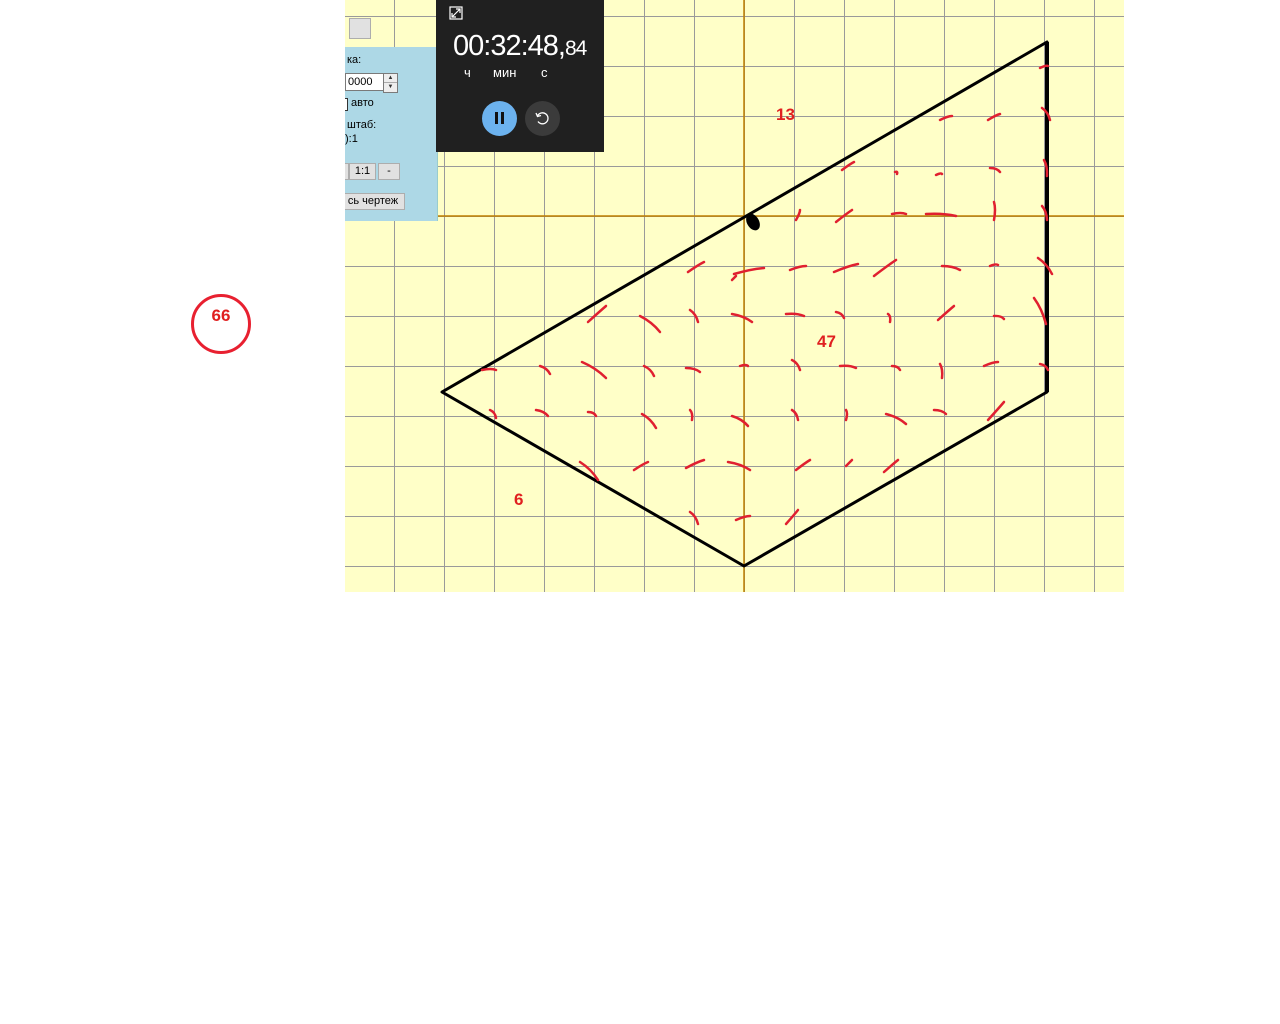 The image size is (1280, 1024). I want to click on spin-up-icon: ▲, so click(390, 78).